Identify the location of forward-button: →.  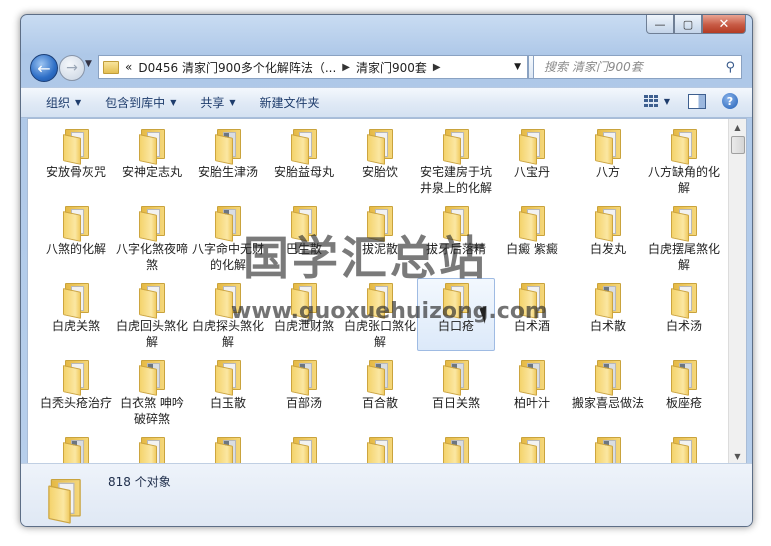
(72, 68).